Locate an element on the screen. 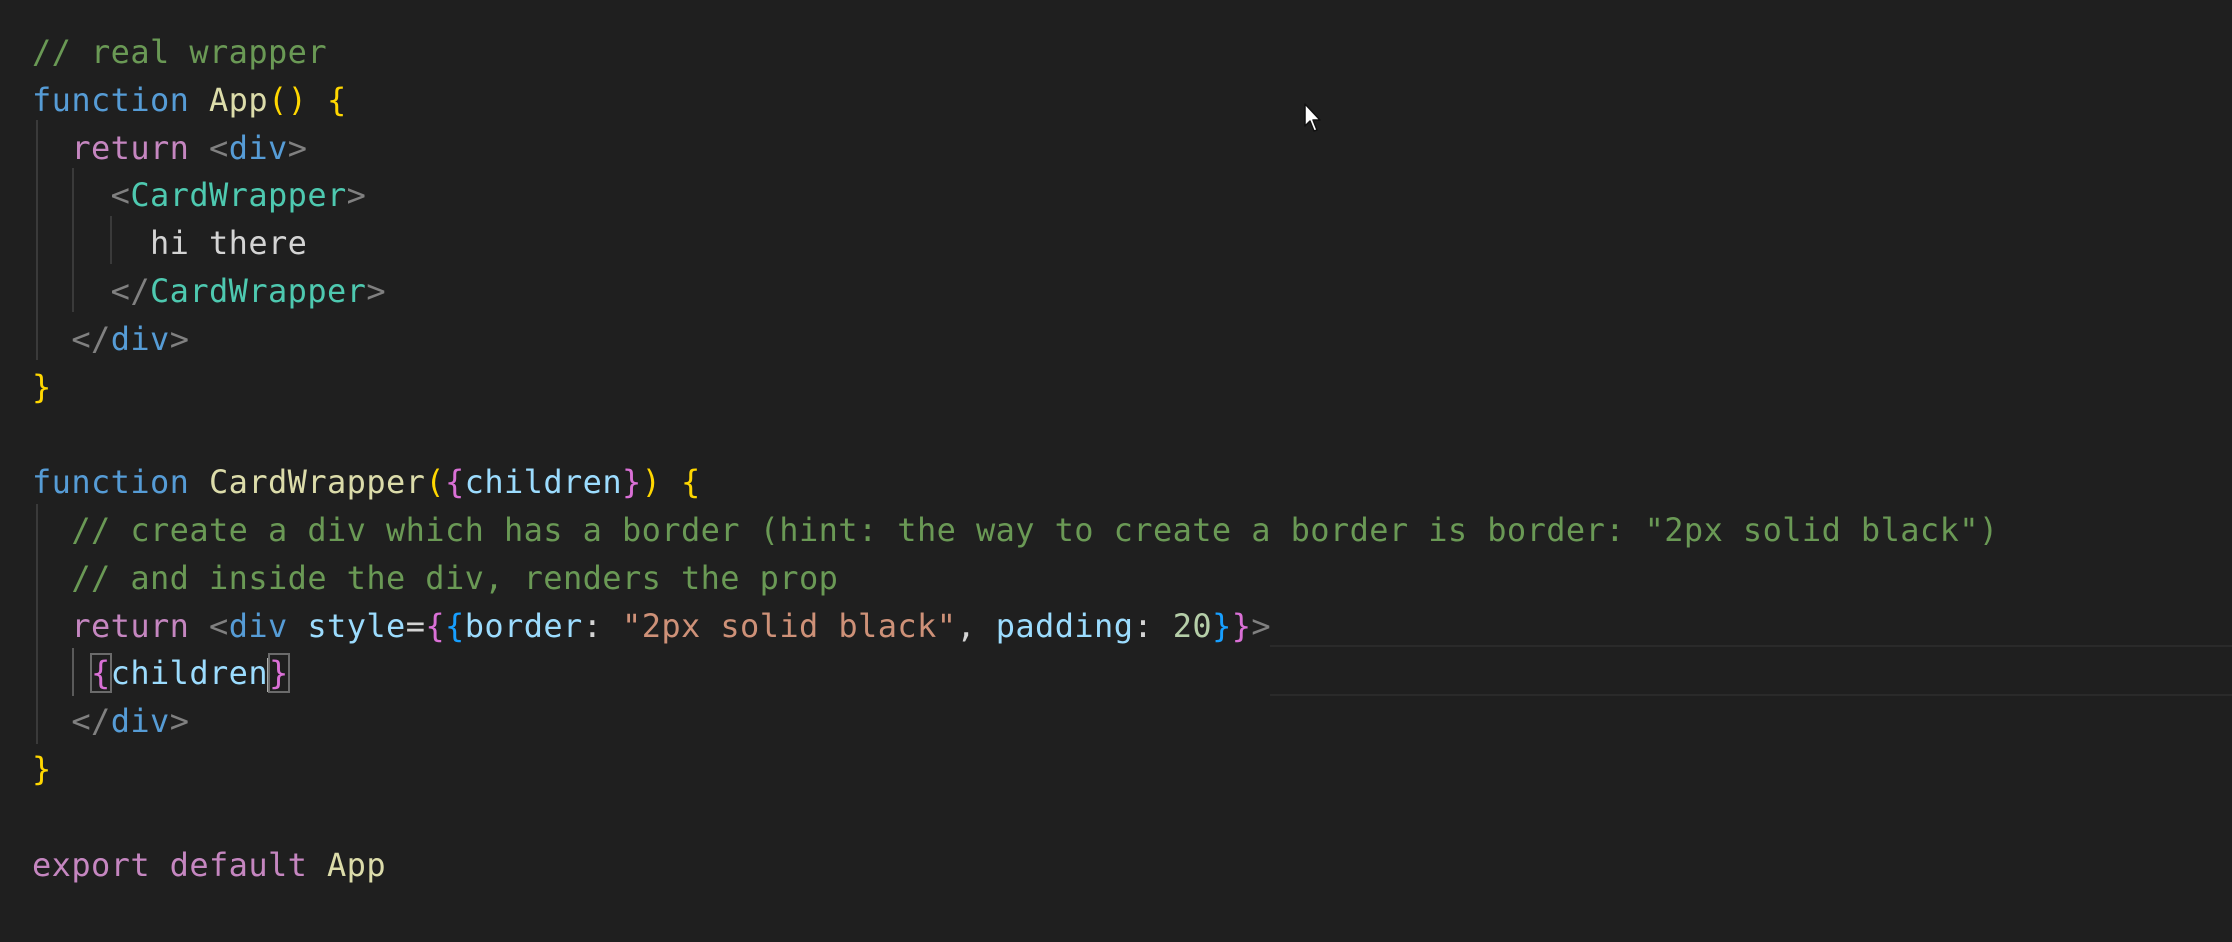  code-line: // real wrapper is located at coordinates (179, 52).